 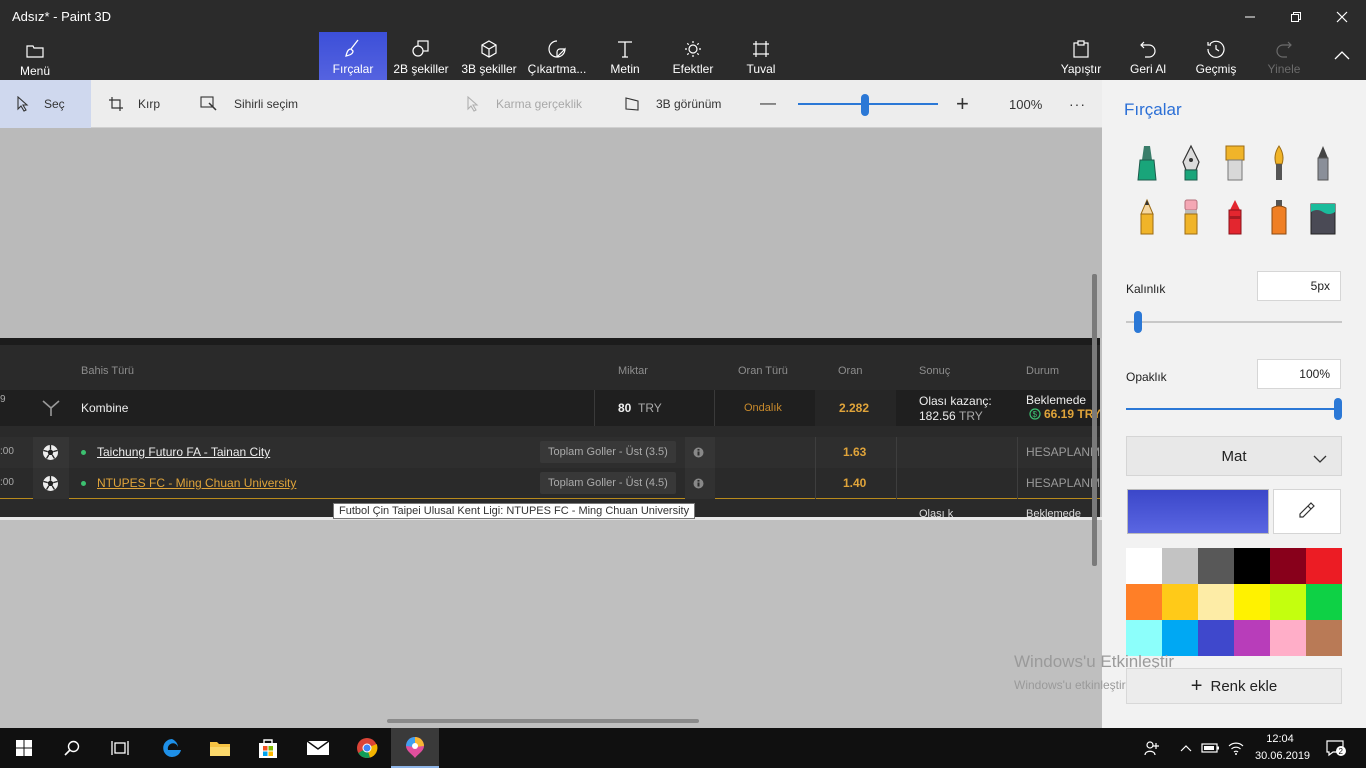 What do you see at coordinates (1299, 286) in the screenshot?
I see `thickness-input: 5px` at bounding box center [1299, 286].